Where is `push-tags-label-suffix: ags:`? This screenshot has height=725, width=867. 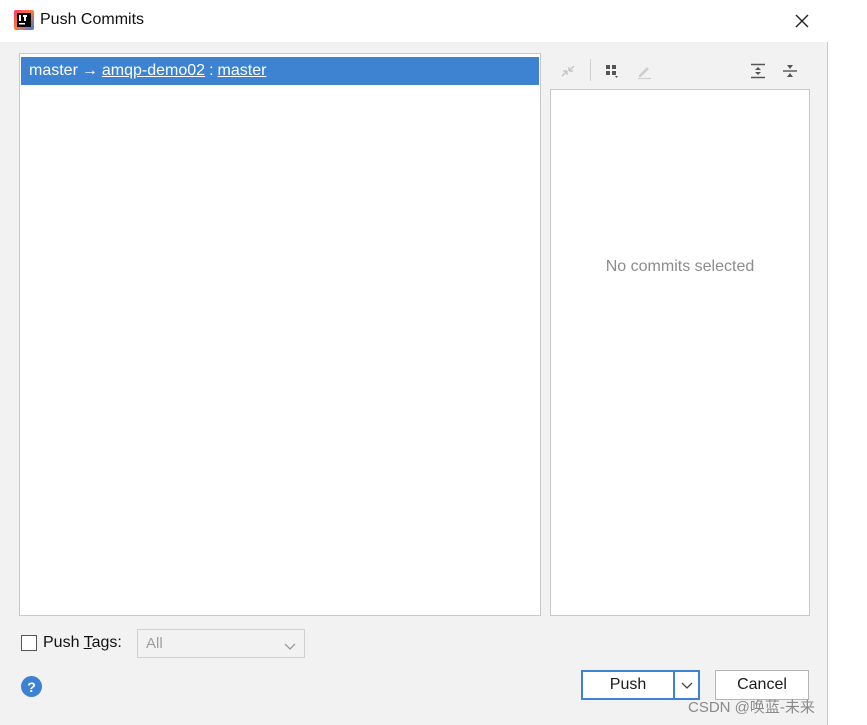 push-tags-label-suffix: ags: is located at coordinates (106, 642).